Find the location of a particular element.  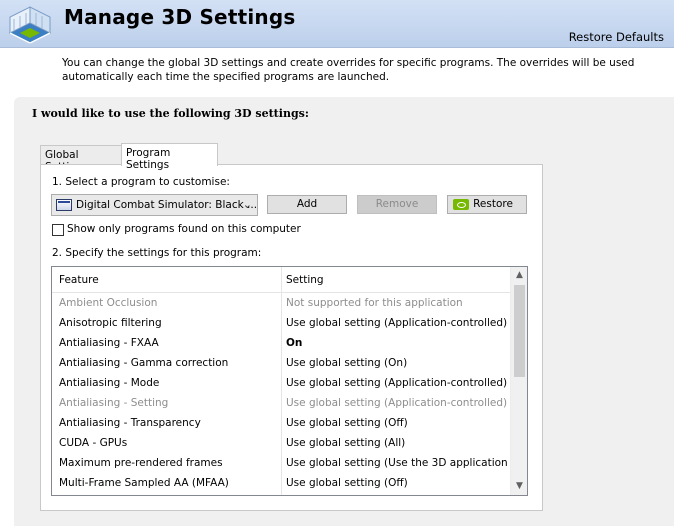

chevron-down-icon: ⌄ is located at coordinates (247, 204).